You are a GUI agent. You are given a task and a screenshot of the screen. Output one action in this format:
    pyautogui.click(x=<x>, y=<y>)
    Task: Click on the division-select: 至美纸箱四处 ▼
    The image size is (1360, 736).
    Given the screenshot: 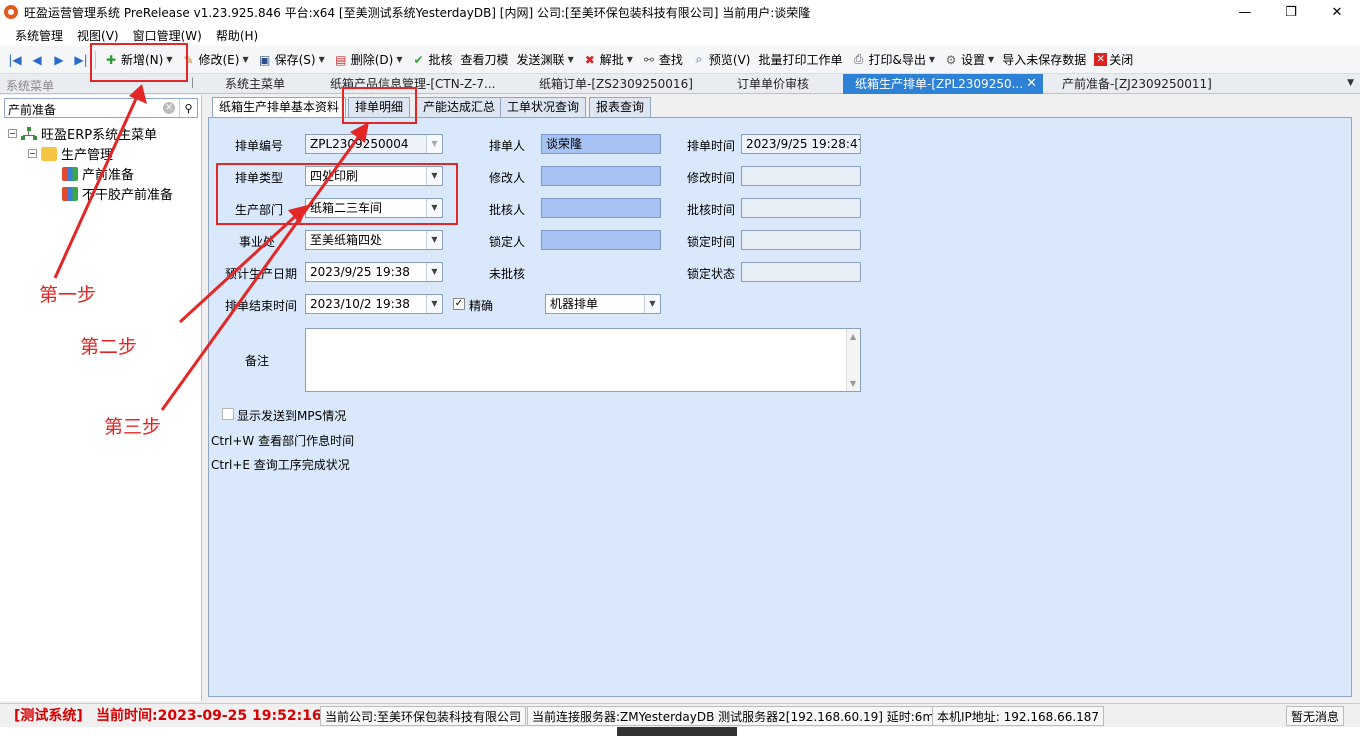 What is the action you would take?
    pyautogui.click(x=374, y=240)
    